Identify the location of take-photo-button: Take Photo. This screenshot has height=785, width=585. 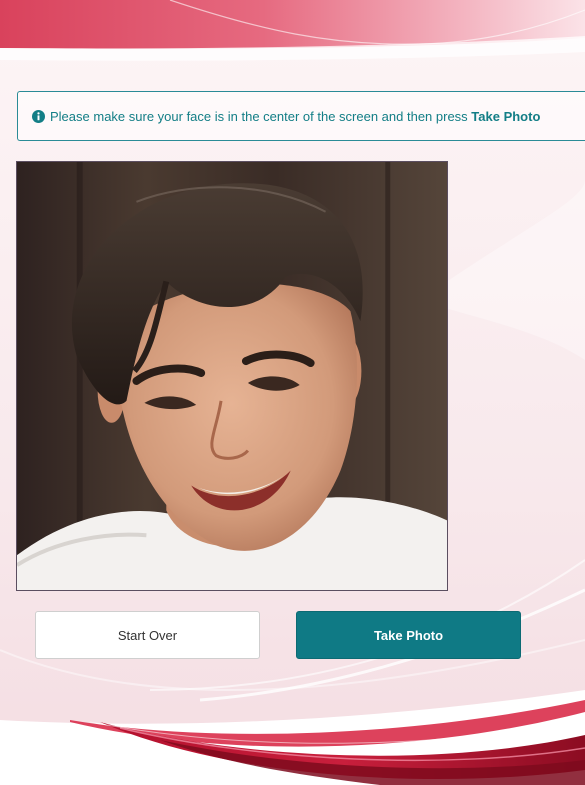
(408, 635).